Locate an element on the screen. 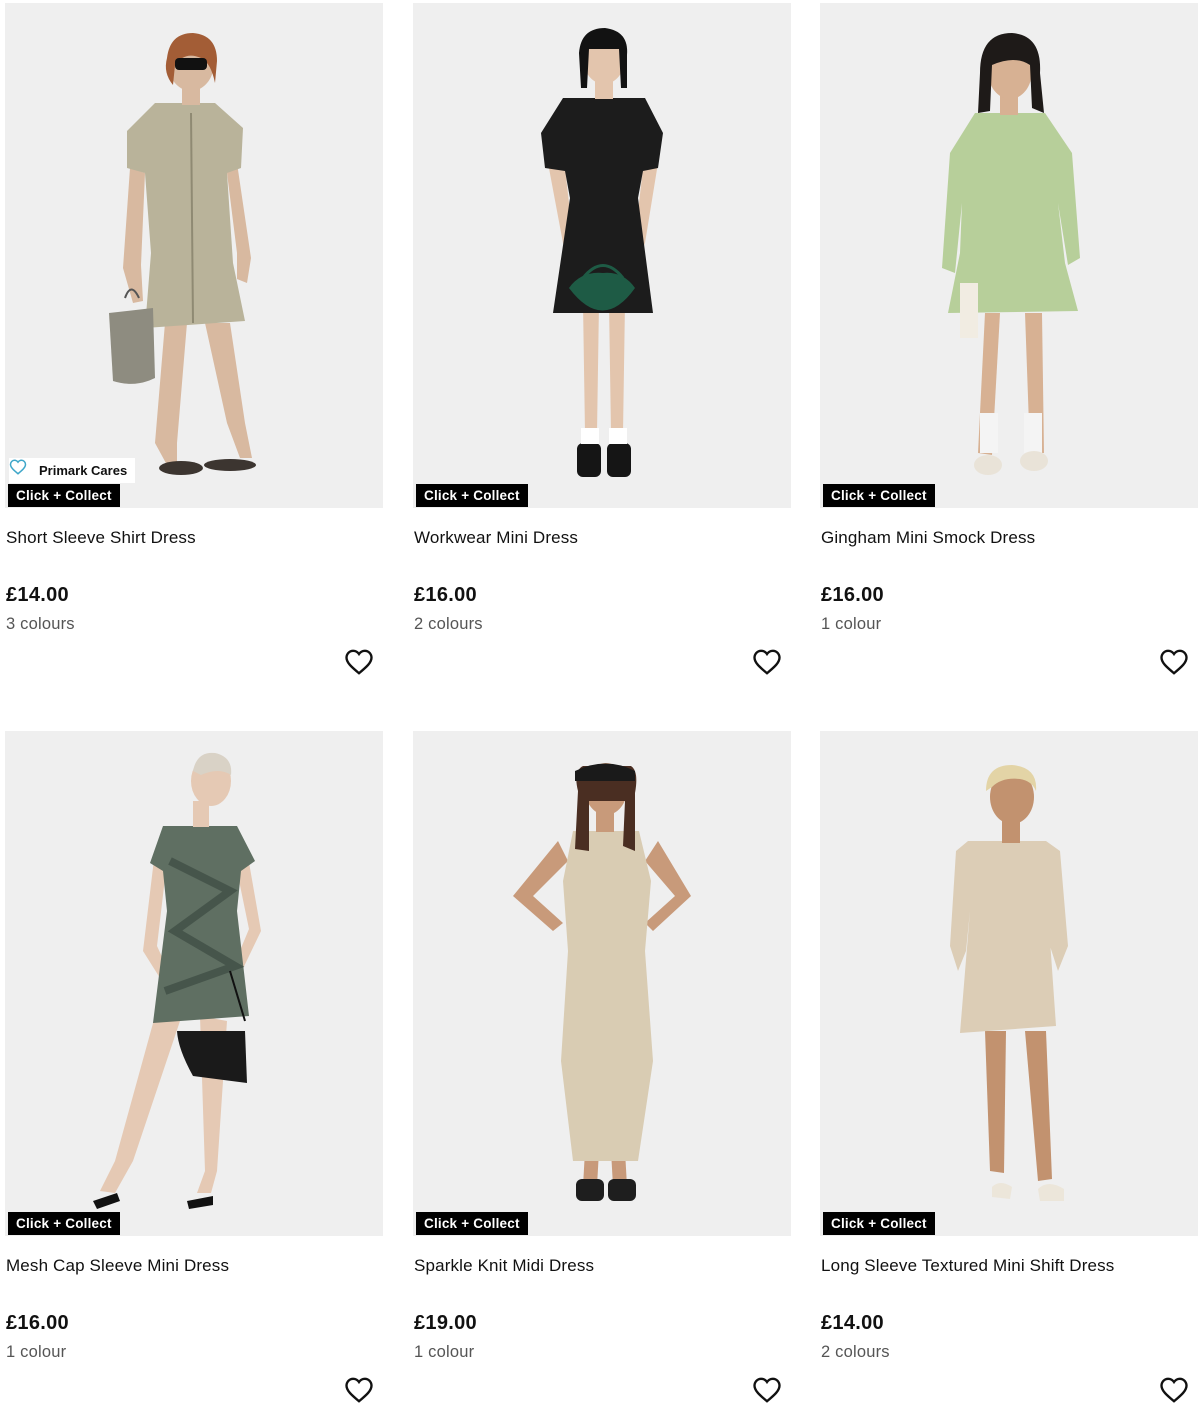  product-name: Workwear Mini Dress is located at coordinates (496, 538).